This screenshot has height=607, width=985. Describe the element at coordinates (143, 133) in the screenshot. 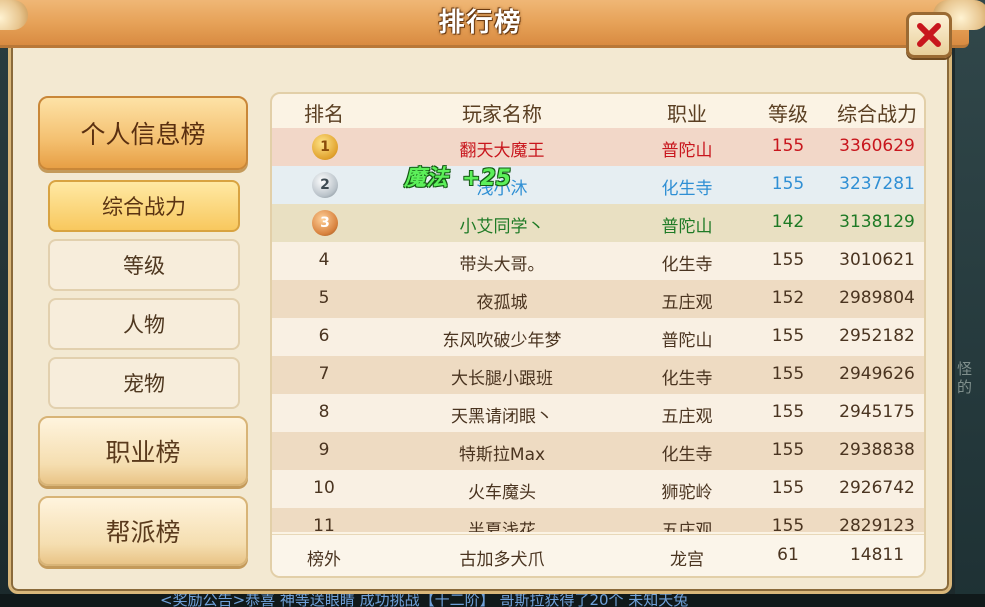

I see `category-personal-info: 个人信息榜` at that location.